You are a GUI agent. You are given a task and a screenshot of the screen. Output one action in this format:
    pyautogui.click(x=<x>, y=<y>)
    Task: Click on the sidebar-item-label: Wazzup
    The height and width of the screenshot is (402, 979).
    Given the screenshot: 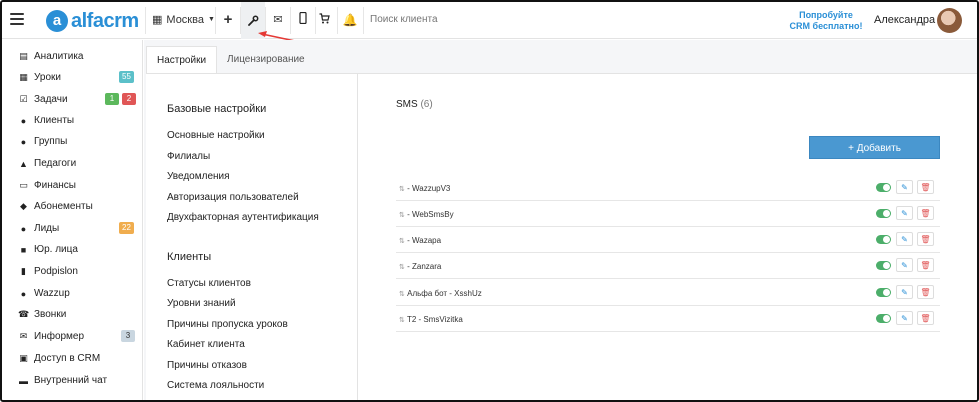 What is the action you would take?
    pyautogui.click(x=52, y=293)
    